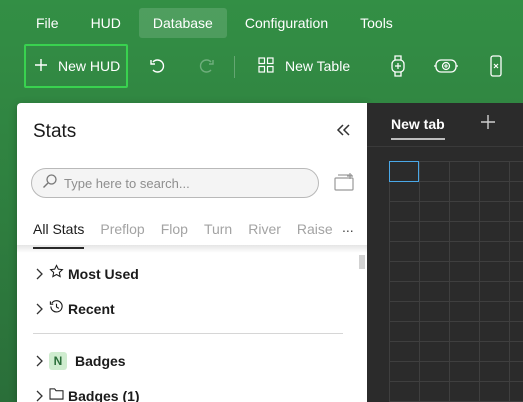 Image resolution: width=523 pixels, height=402 pixels. What do you see at coordinates (47, 23) in the screenshot?
I see `menu-file: File` at bounding box center [47, 23].